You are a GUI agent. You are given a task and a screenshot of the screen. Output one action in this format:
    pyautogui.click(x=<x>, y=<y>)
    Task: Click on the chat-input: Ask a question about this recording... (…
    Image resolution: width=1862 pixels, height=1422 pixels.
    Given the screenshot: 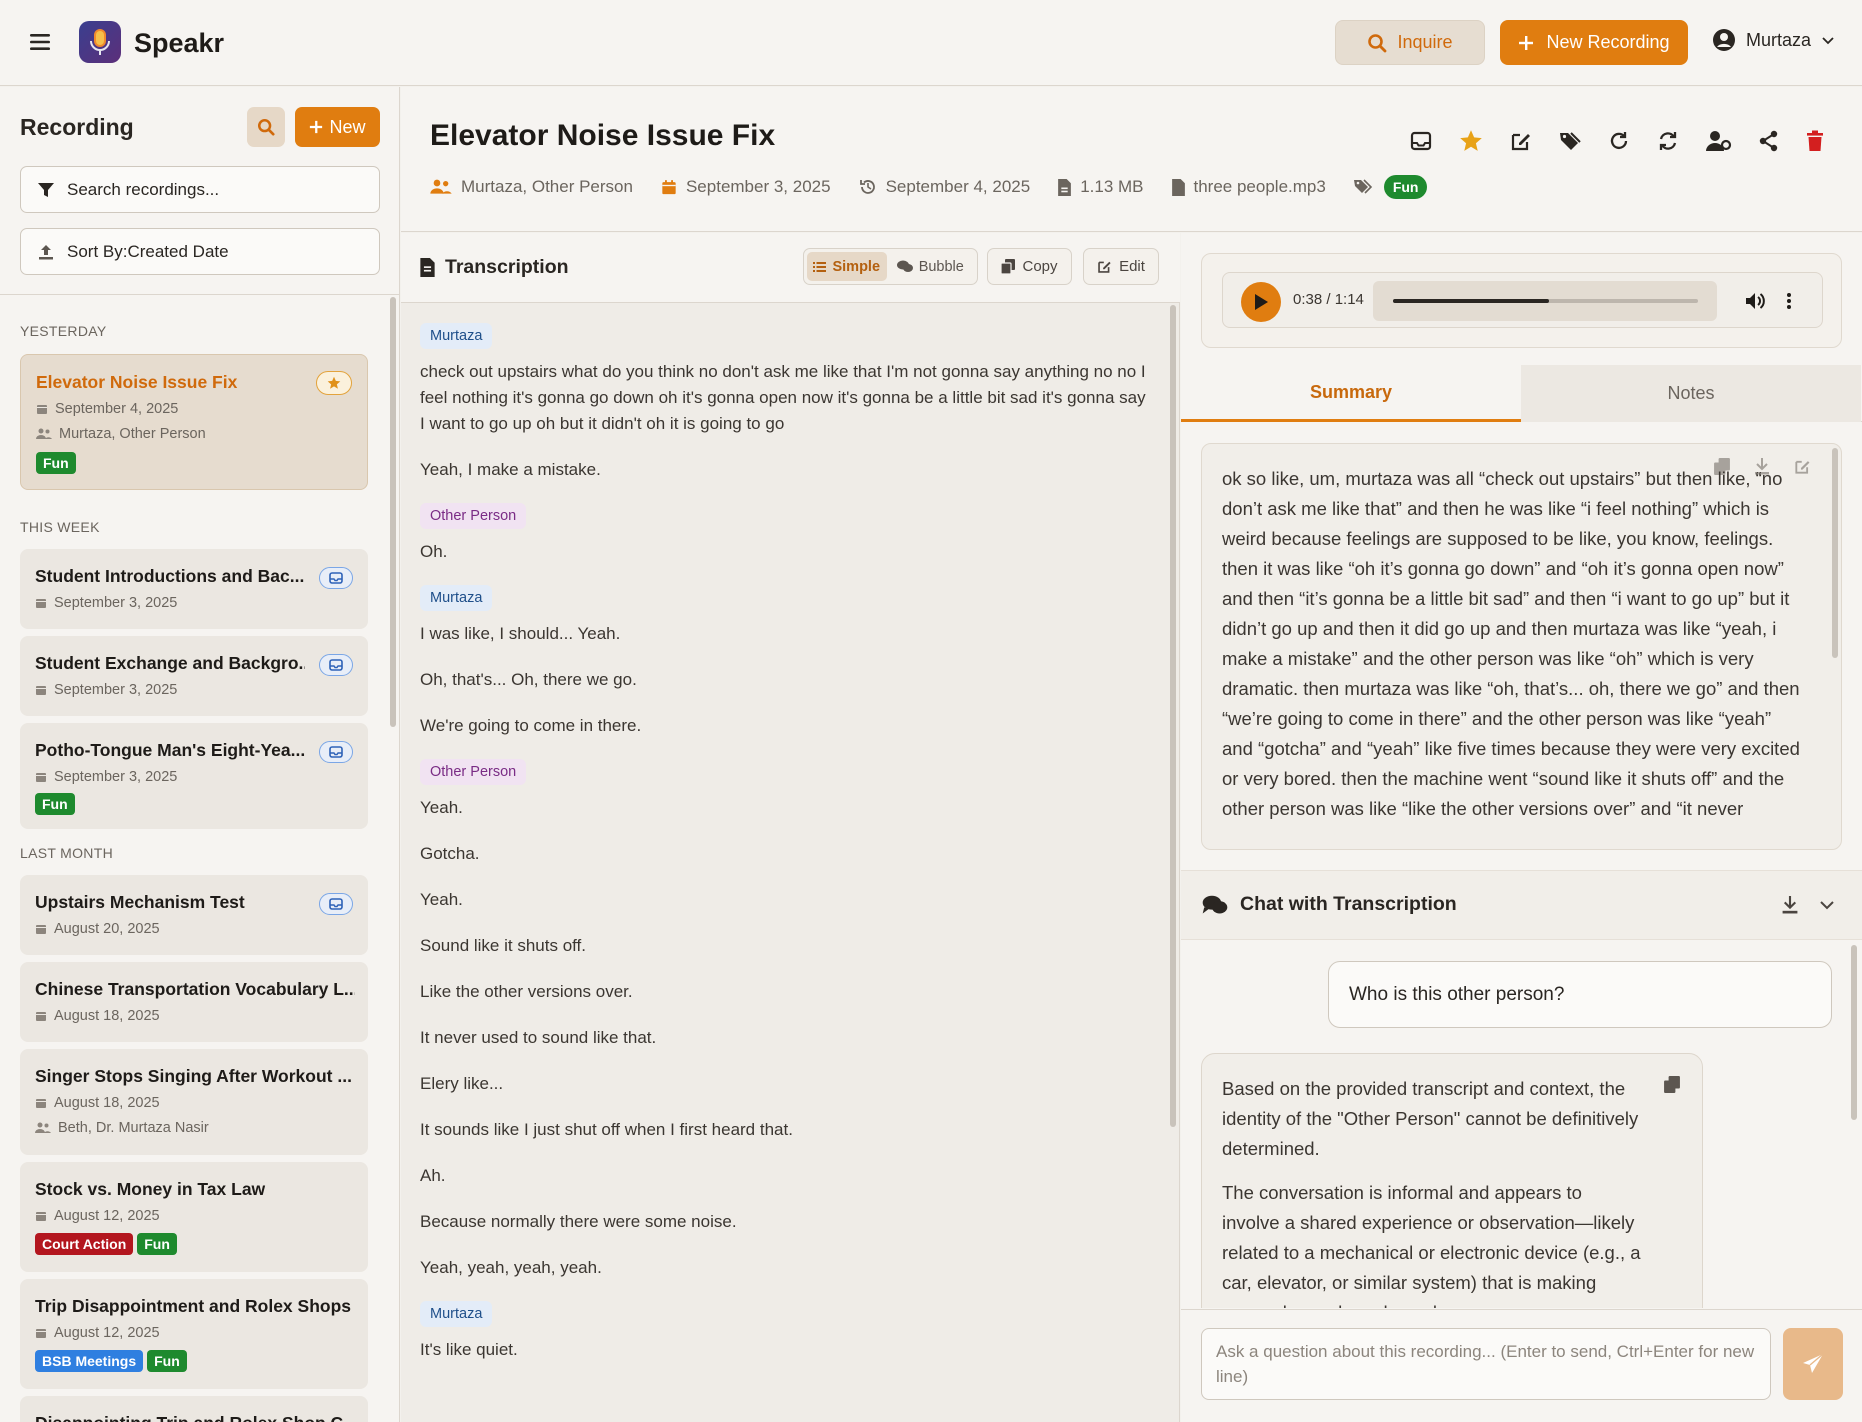 What is the action you would take?
    pyautogui.click(x=1486, y=1364)
    